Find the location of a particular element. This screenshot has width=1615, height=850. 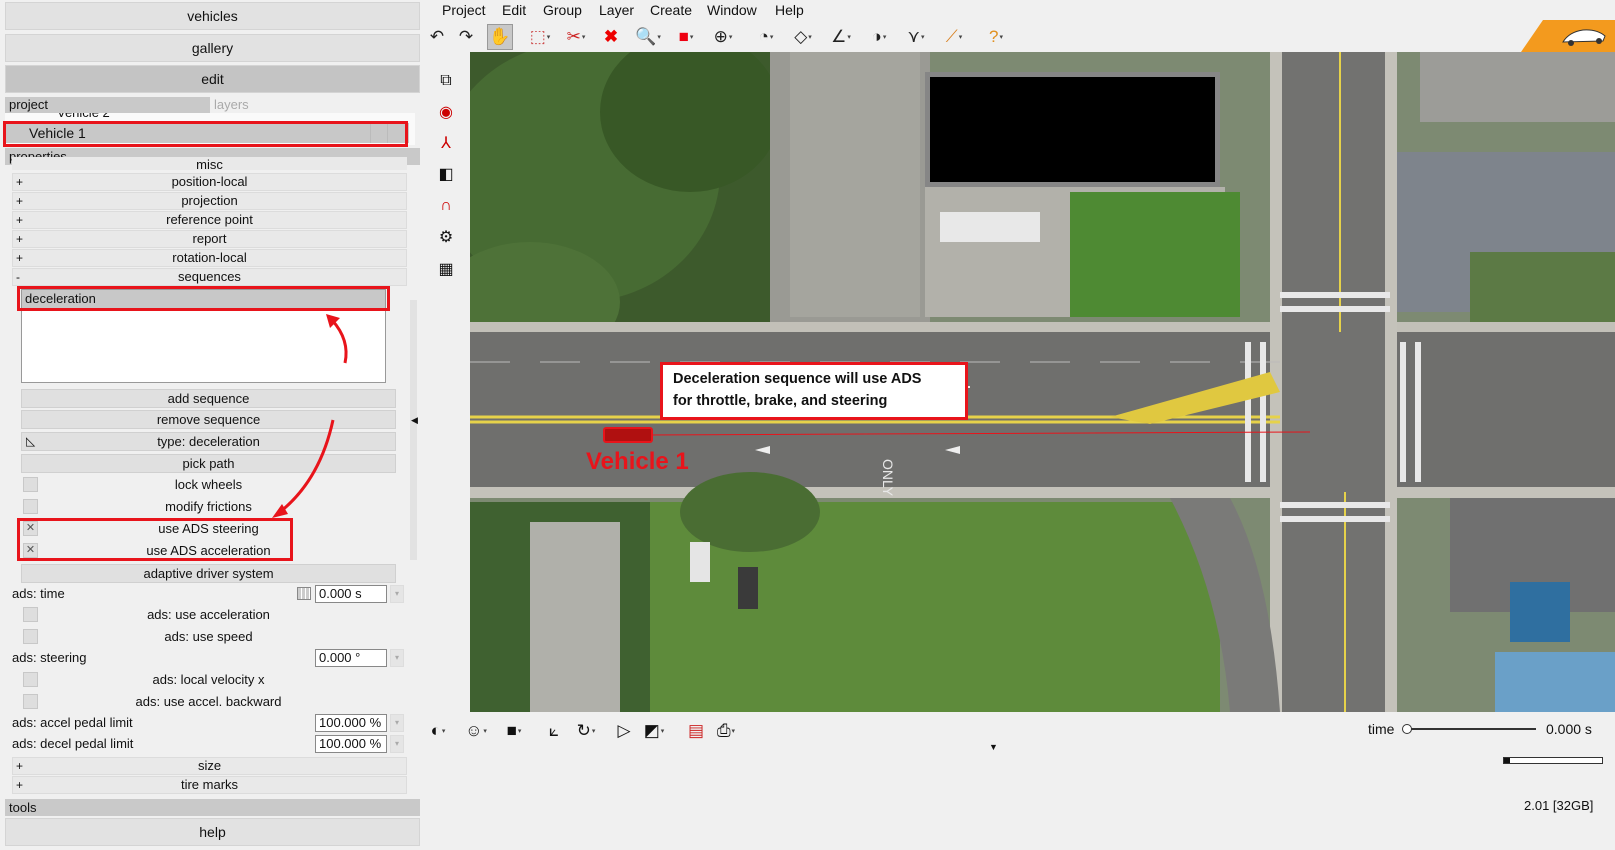

remove-sequence-button: remove sequence is located at coordinates (208, 419).